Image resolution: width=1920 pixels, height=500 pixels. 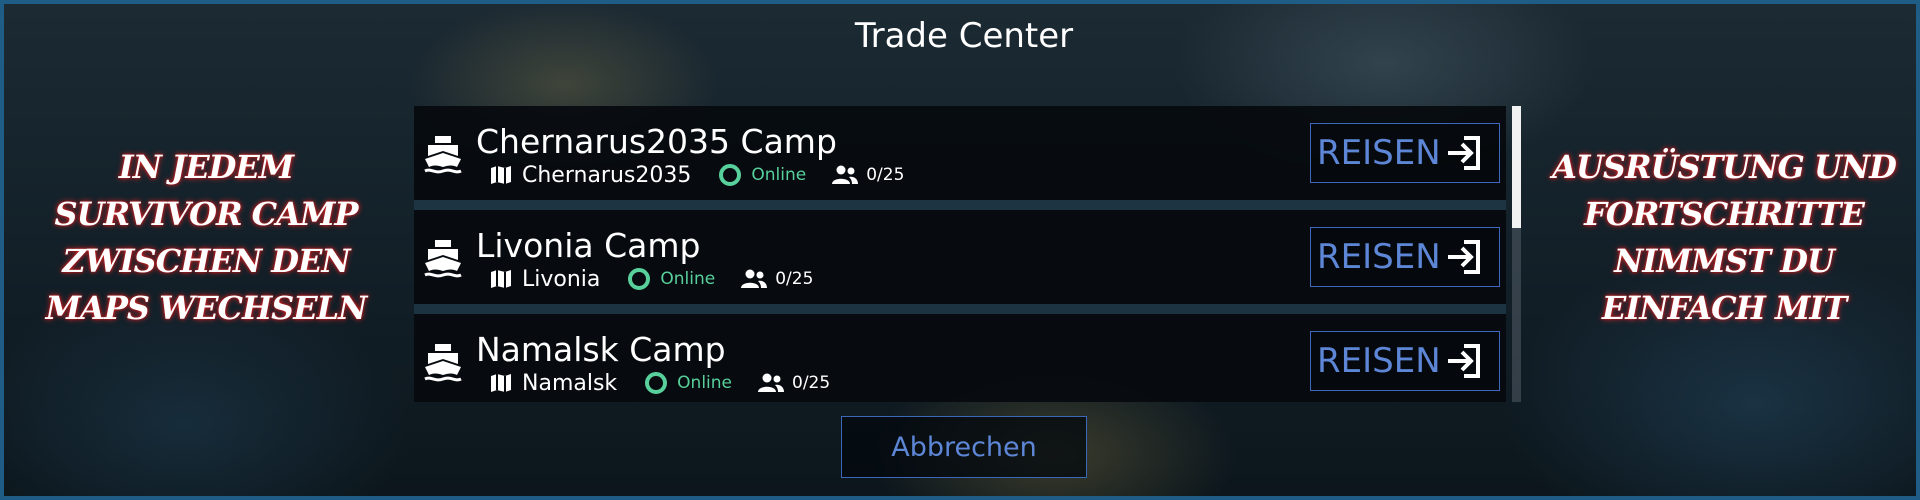 I want to click on camp-list-scrollbar, so click(x=1516, y=254).